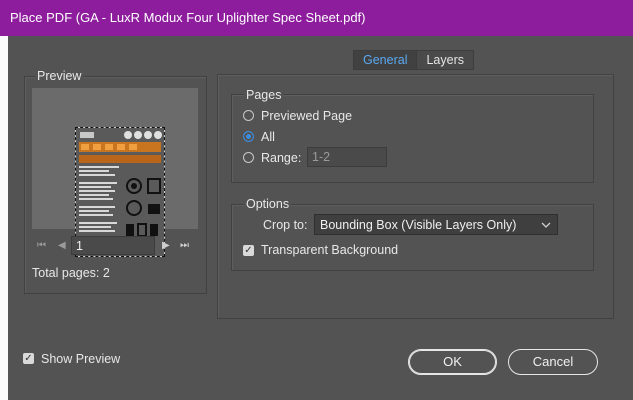  Describe the element at coordinates (268, 204) in the screenshot. I see `options-label: Options` at that location.